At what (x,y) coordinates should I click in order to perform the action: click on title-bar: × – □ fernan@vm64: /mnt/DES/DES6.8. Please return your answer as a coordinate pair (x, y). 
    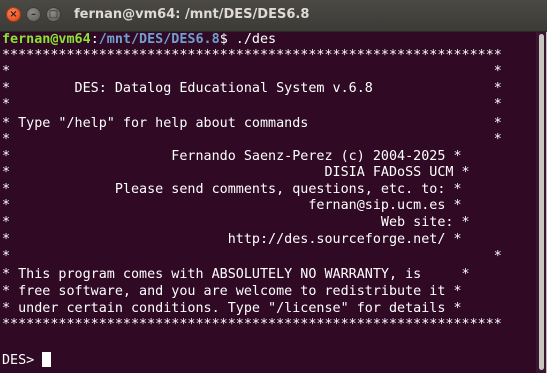
    Looking at the image, I should click on (273, 16).